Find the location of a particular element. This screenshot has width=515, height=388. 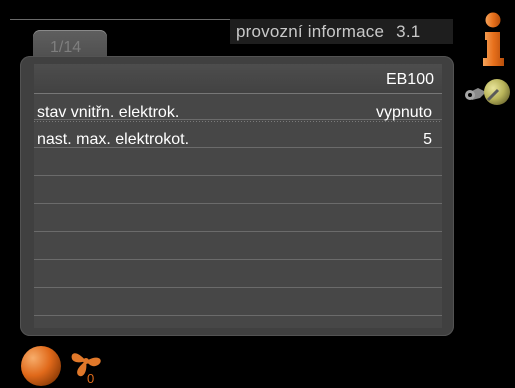

row-value-heater-status: vypnuto is located at coordinates (403, 112).